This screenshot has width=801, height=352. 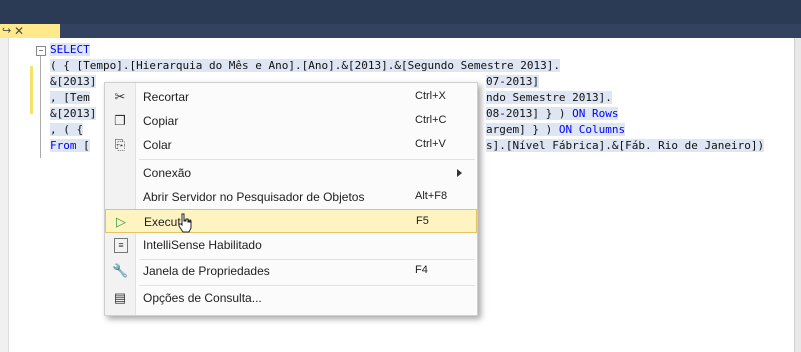 I want to click on menu-item-paste: ⎘ Colar Ctrl+V, so click(x=291, y=145).